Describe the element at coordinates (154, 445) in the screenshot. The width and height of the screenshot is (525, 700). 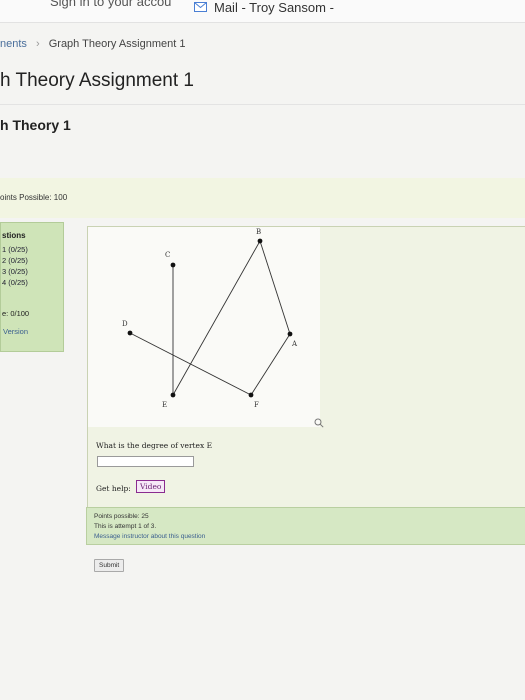
I see `question-prompt: What is the degree of vertex E` at that location.